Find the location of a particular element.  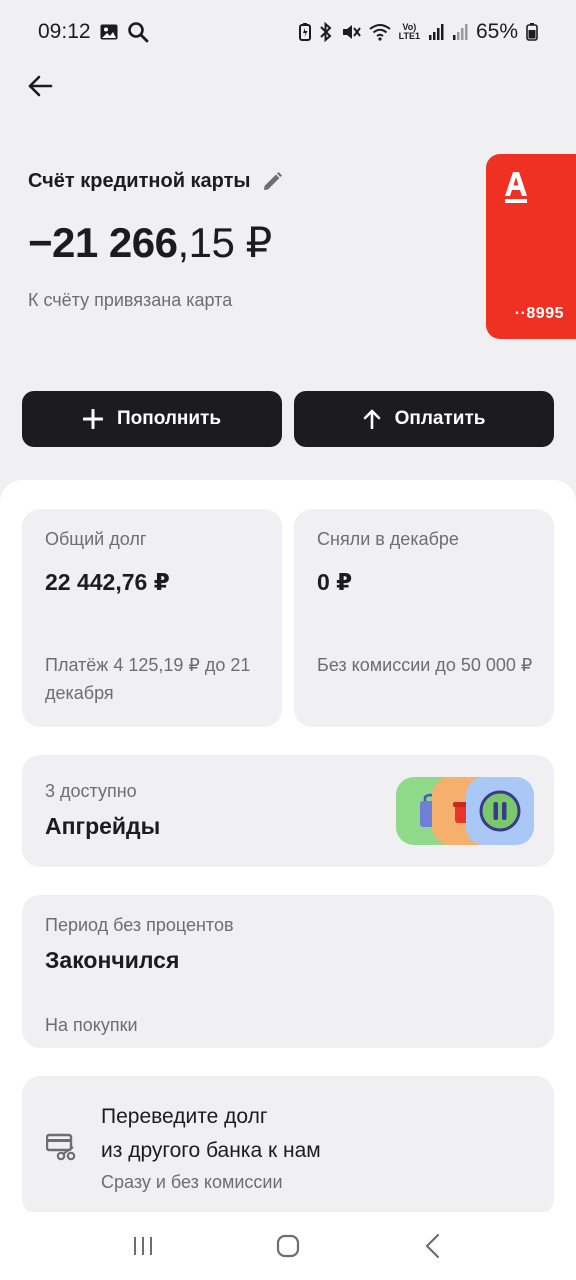

status-time: 09:12 is located at coordinates (64, 31).